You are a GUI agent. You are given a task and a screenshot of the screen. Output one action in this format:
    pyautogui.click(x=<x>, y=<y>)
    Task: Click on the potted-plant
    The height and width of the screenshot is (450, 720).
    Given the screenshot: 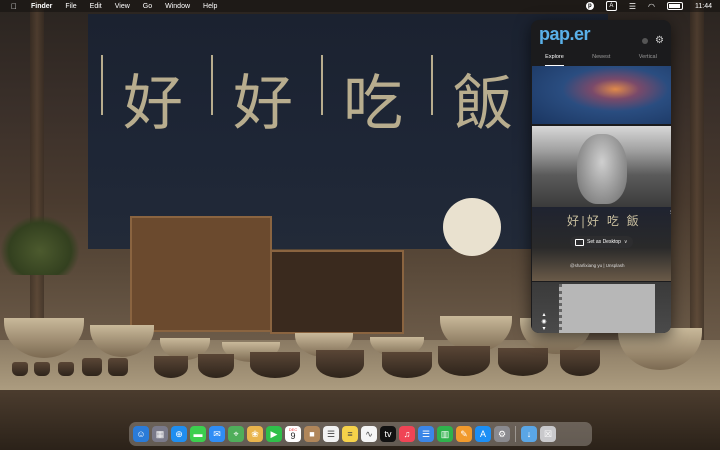 What is the action you would take?
    pyautogui.click(x=40, y=245)
    